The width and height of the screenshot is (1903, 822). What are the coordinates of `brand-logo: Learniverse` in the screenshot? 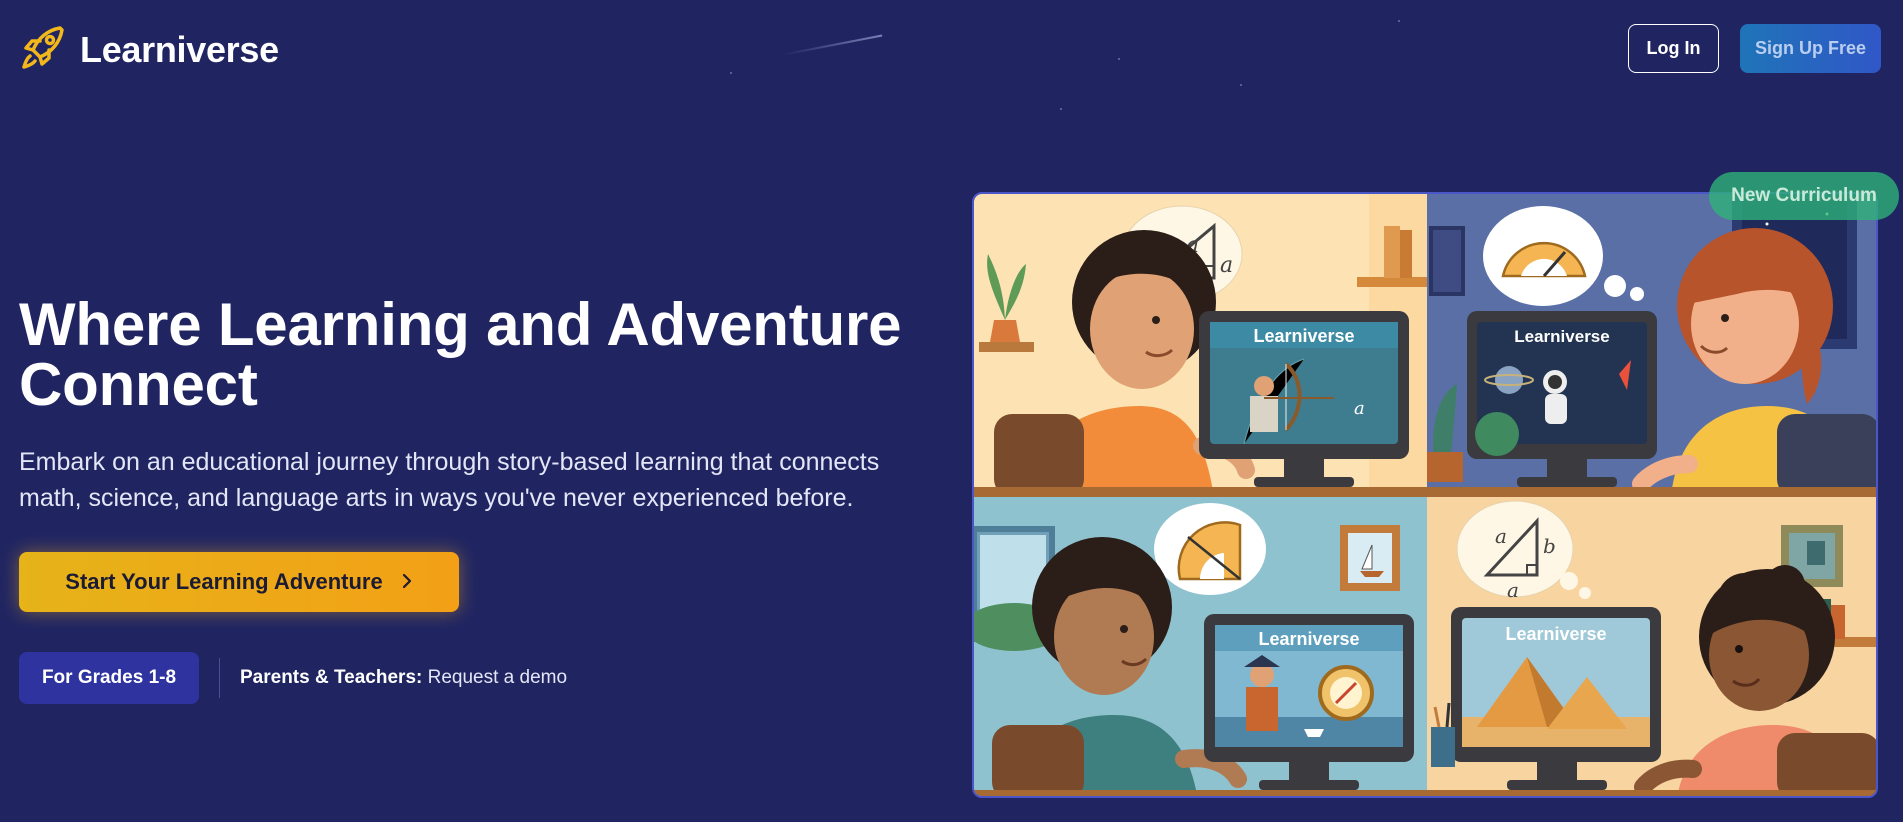 It's located at (149, 49).